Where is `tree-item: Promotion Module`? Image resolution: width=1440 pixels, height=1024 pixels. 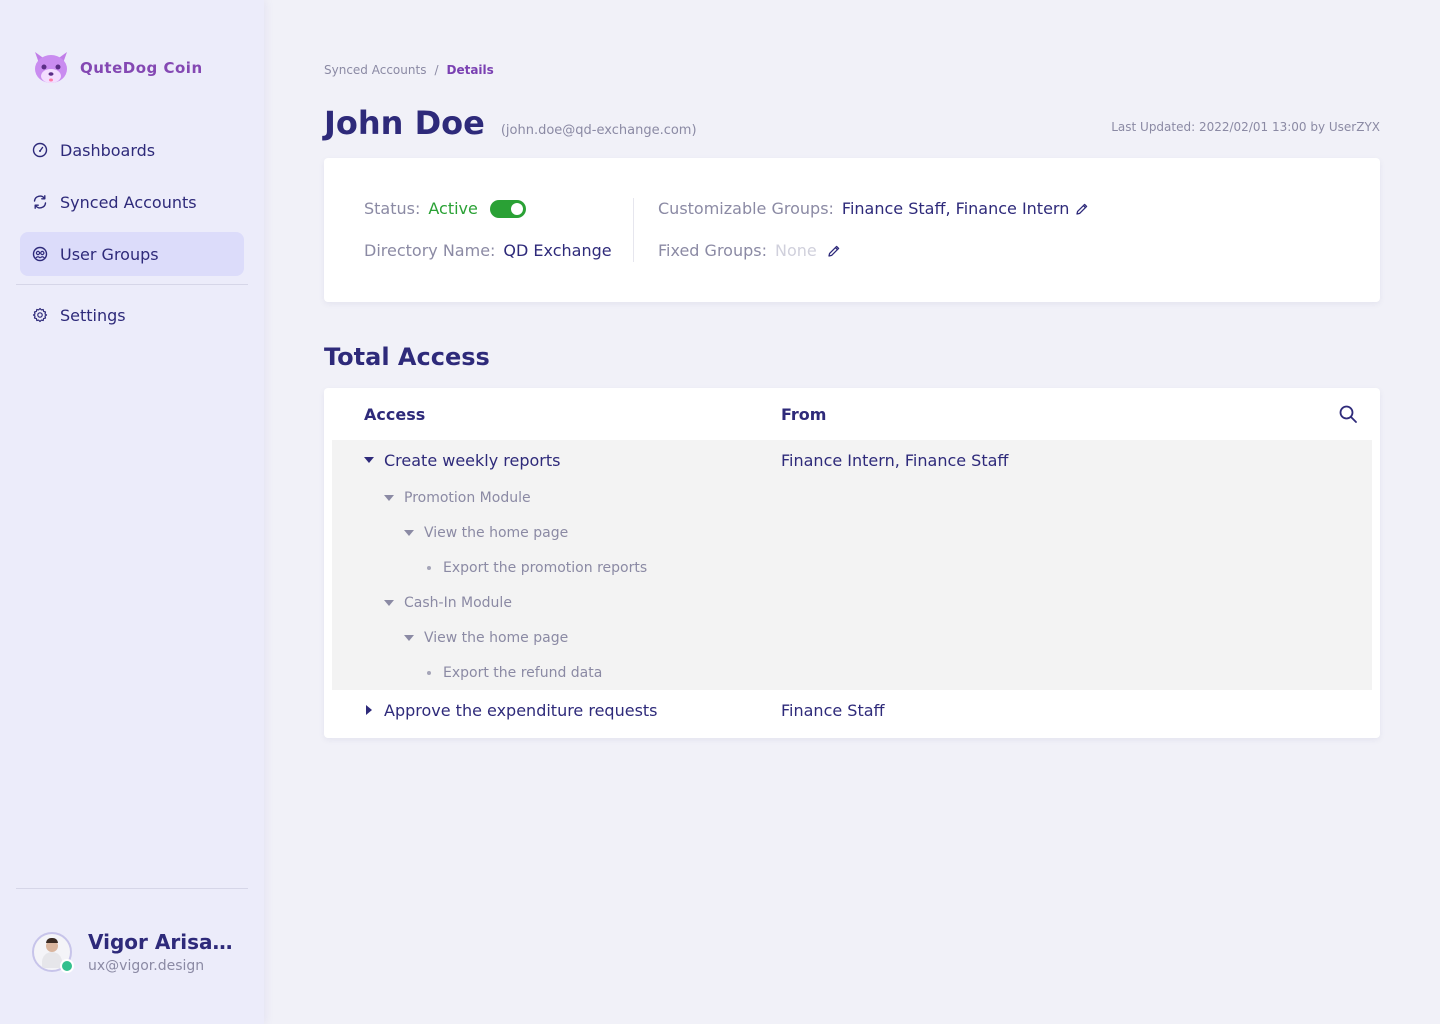 tree-item: Promotion Module is located at coordinates (457, 497).